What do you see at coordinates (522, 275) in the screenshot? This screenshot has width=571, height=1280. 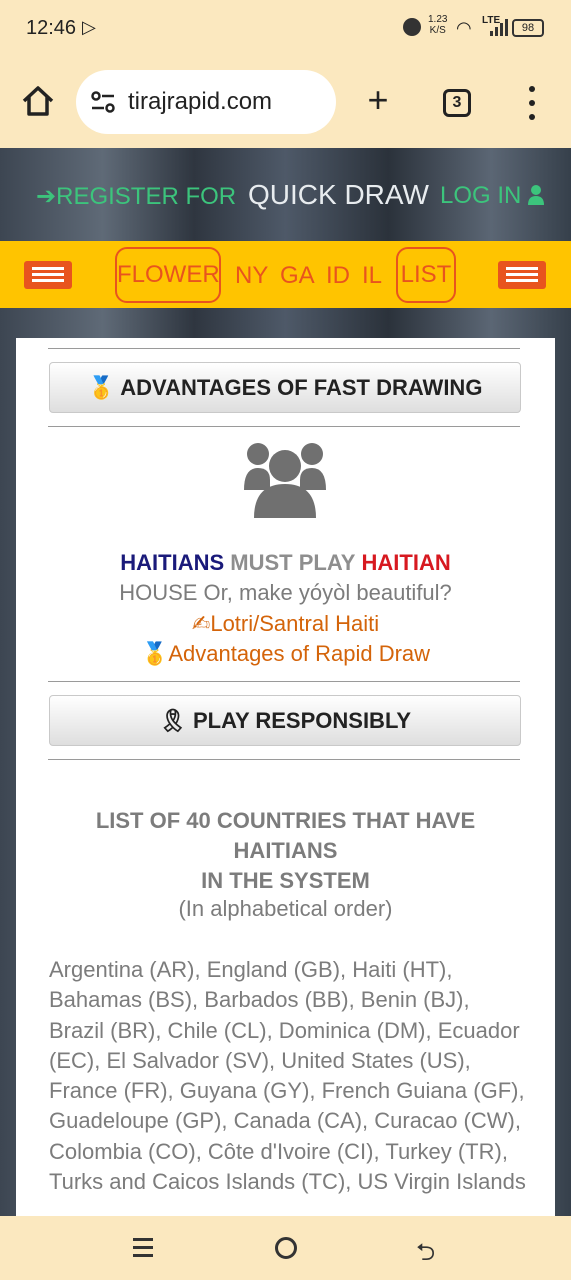 I see `menu-right-icon` at bounding box center [522, 275].